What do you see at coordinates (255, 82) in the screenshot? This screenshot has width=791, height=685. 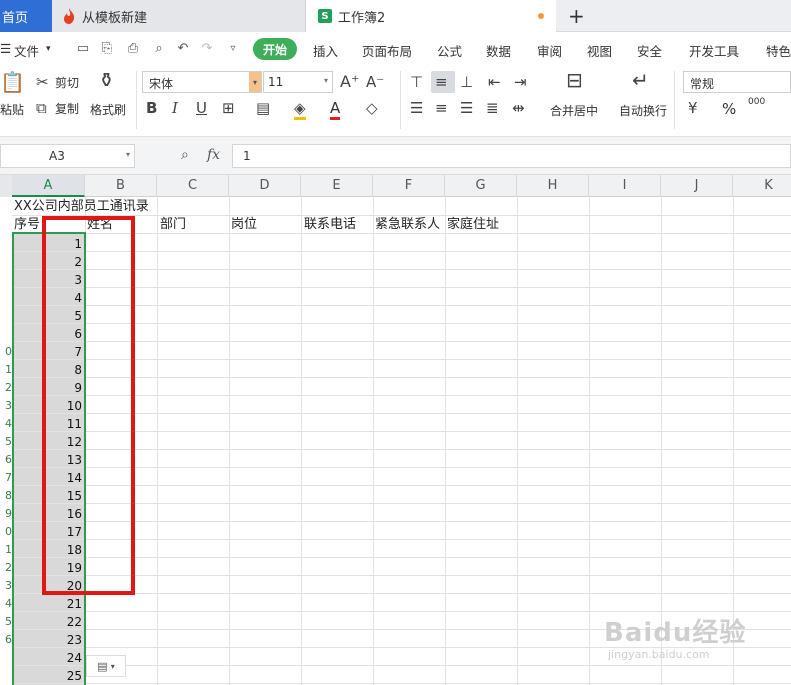 I see `font-name-chevron-icon: ▾` at bounding box center [255, 82].